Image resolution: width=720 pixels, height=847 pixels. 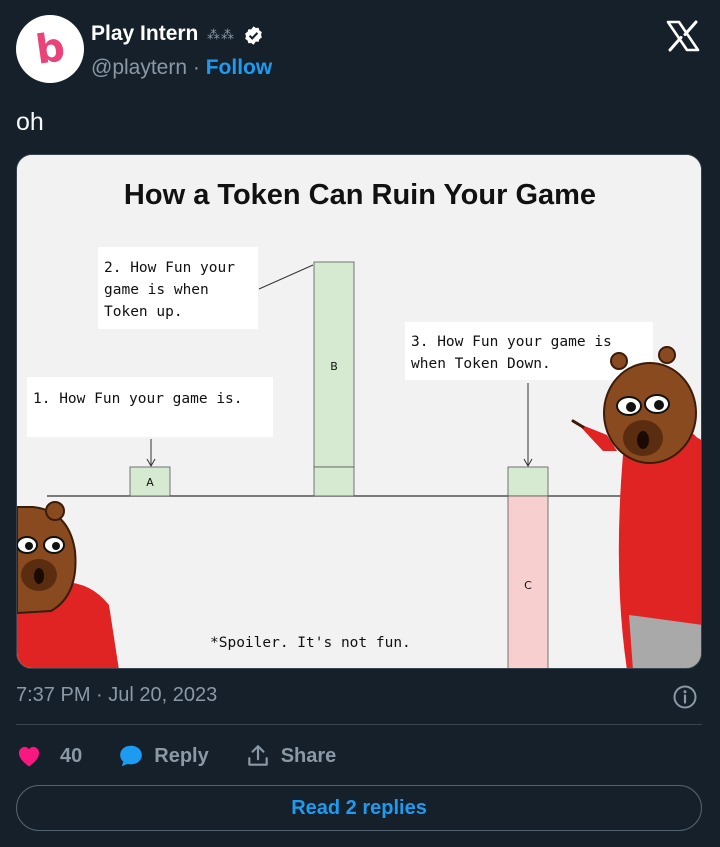 What do you see at coordinates (334, 366) in the screenshot?
I see `bar-b-label: B` at bounding box center [334, 366].